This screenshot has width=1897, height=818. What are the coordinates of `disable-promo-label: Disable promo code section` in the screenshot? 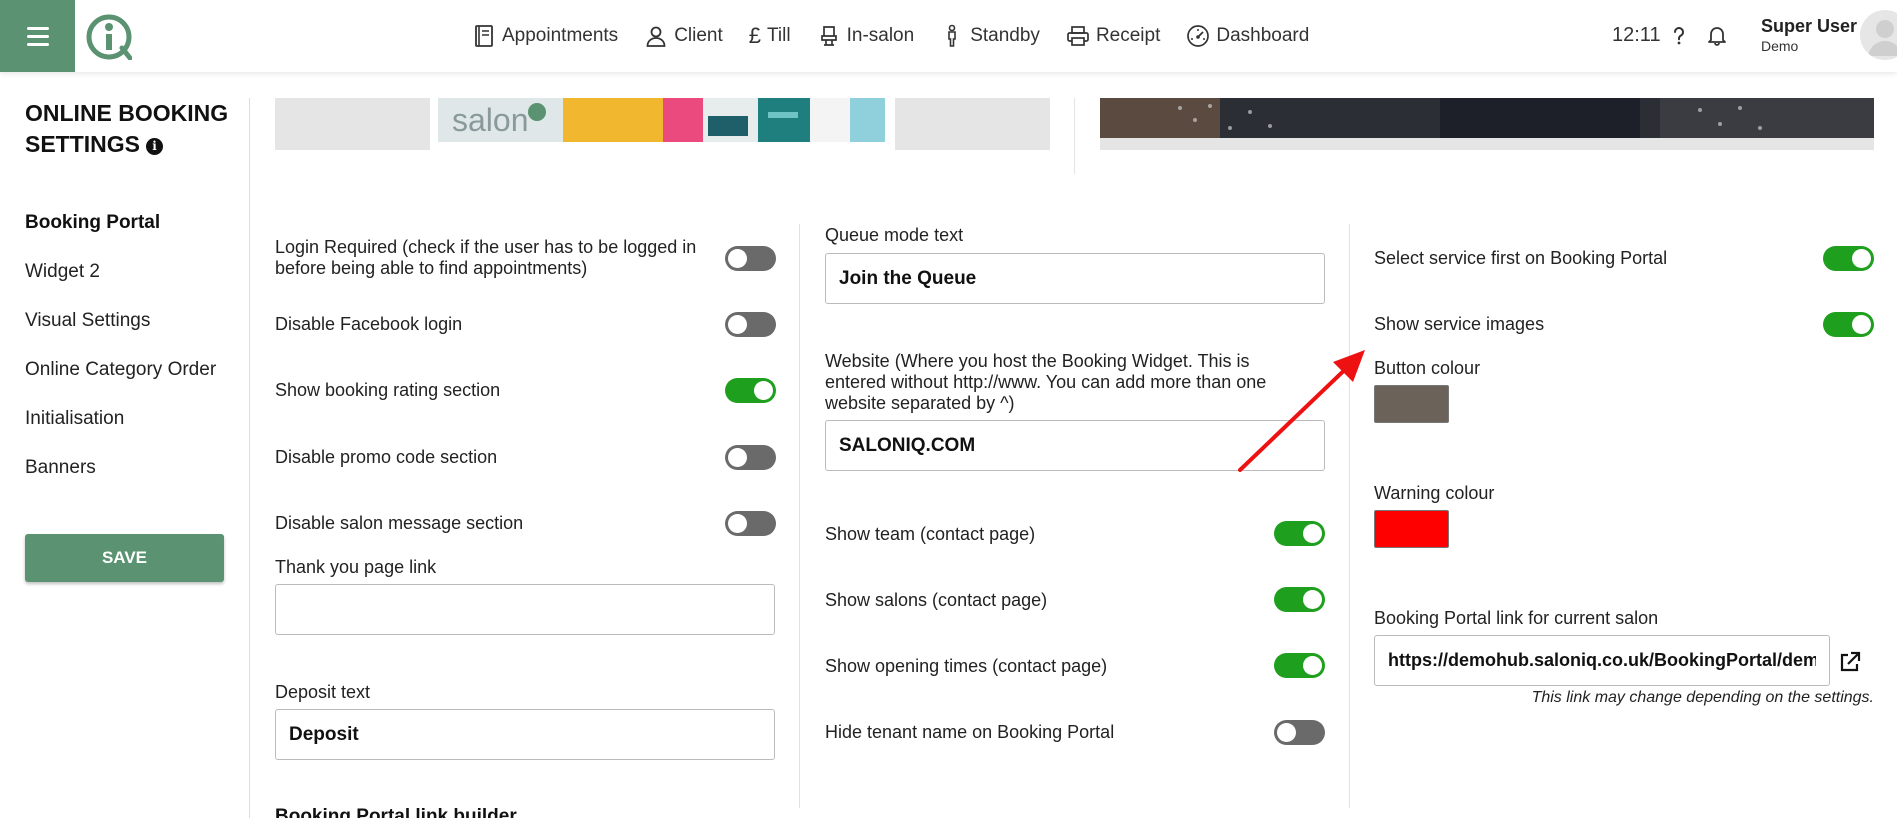 It's located at (386, 457).